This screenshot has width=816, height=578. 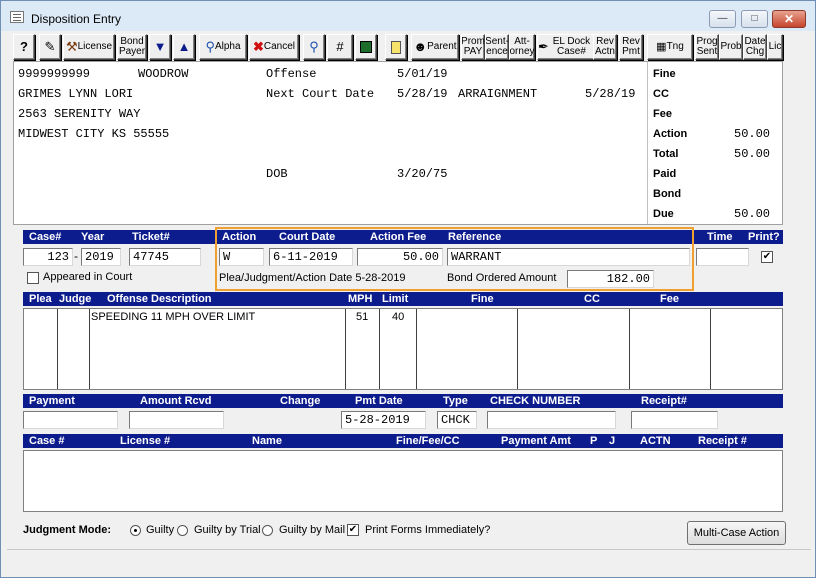 I want to click on due-value: 50.00, so click(x=752, y=214).